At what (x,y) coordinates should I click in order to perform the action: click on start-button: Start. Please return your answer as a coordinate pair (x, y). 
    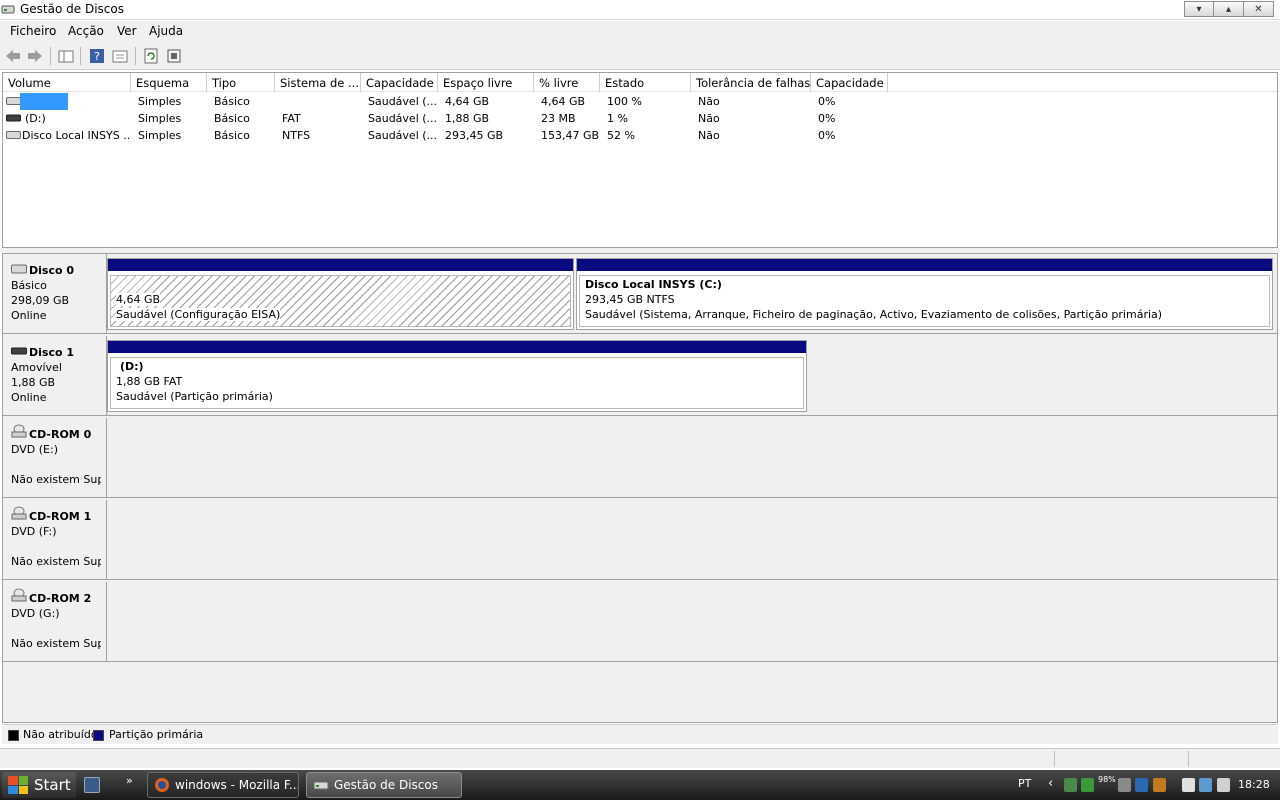
    Looking at the image, I should click on (39, 785).